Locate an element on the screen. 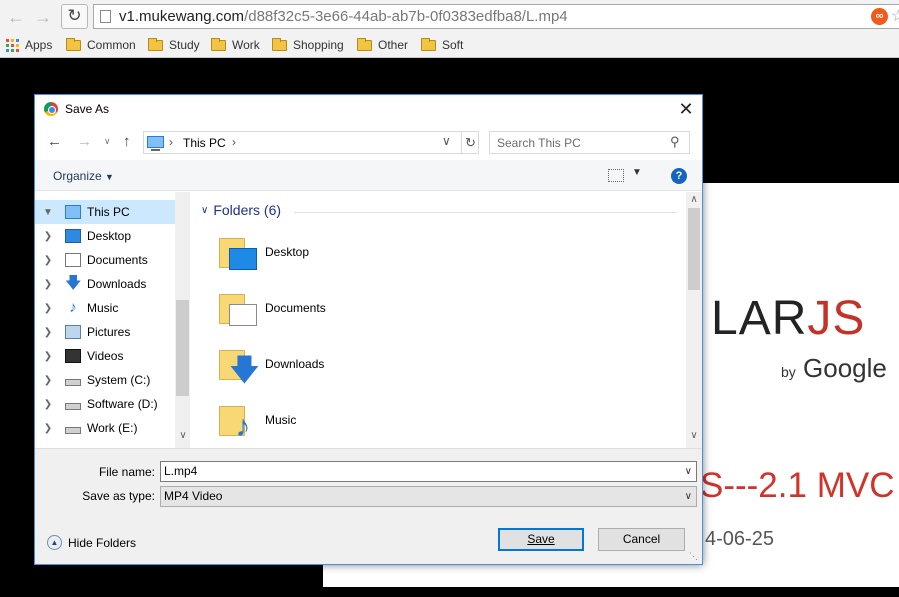  logo-dark-text: LAR is located at coordinates (759, 318).